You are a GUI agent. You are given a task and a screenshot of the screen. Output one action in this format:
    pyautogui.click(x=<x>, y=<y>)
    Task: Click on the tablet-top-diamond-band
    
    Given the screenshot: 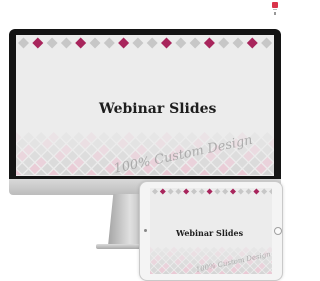 What is the action you would take?
    pyautogui.click(x=212, y=191)
    